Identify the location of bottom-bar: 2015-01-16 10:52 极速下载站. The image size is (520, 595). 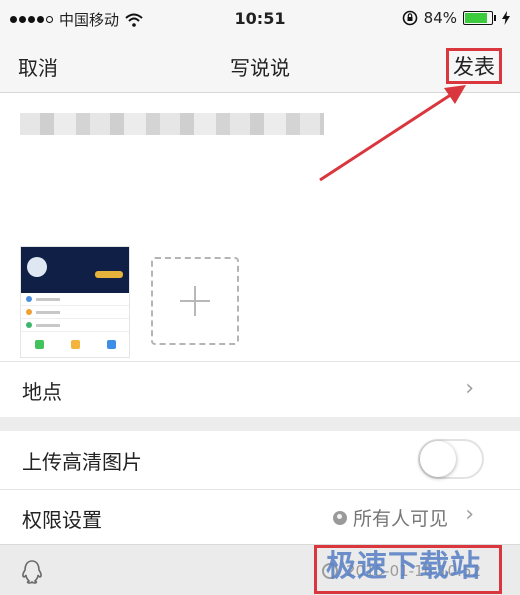
(260, 569).